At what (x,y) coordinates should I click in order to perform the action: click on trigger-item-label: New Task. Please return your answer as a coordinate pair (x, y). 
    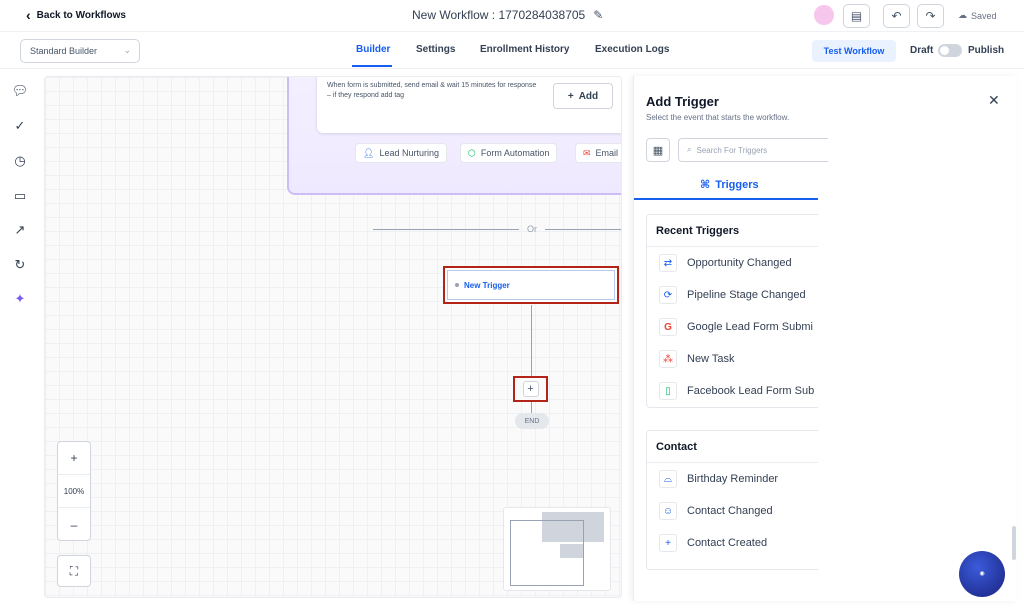
    Looking at the image, I should click on (711, 359).